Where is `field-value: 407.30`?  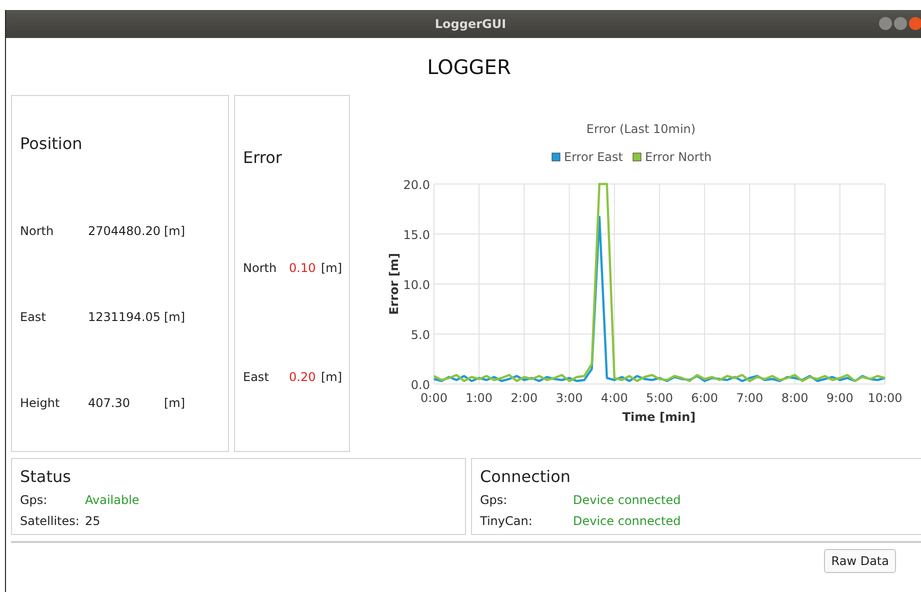
field-value: 407.30 is located at coordinates (109, 403).